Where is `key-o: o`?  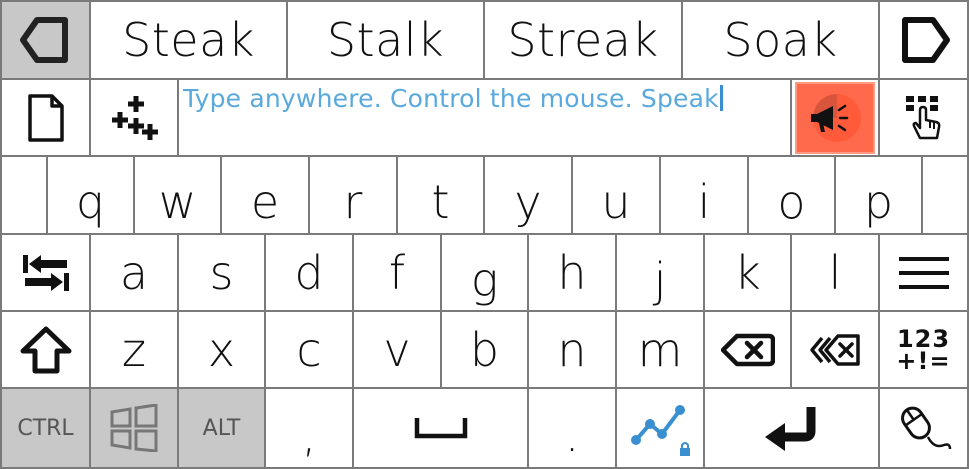
key-o: o is located at coordinates (791, 195).